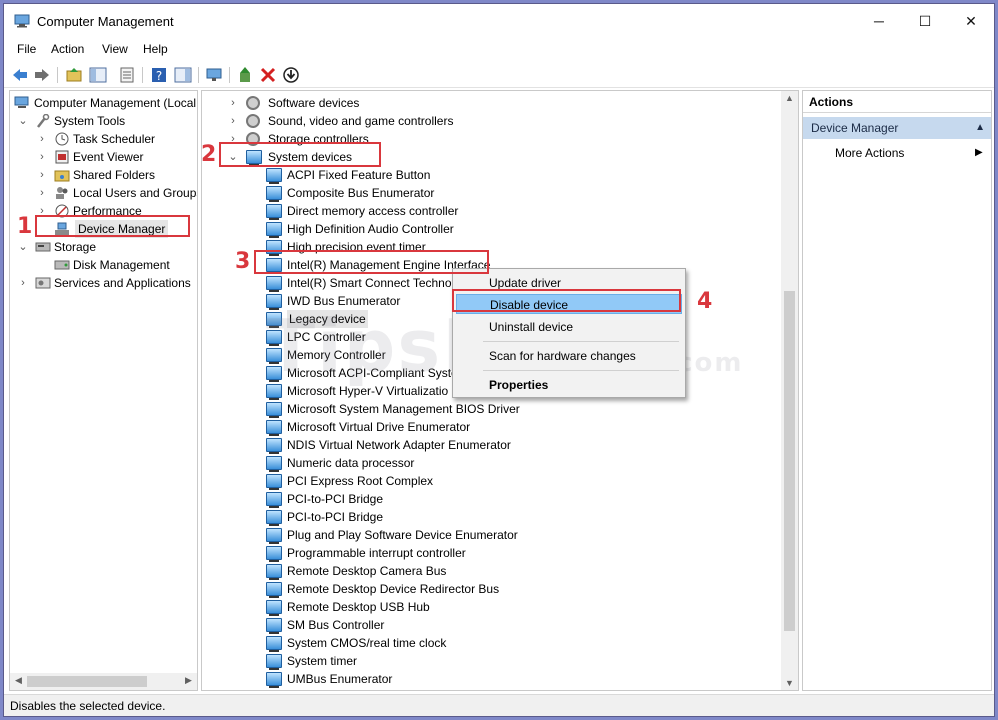  What do you see at coordinates (705, 301) in the screenshot?
I see `annotation-number-4: 4` at bounding box center [705, 301].